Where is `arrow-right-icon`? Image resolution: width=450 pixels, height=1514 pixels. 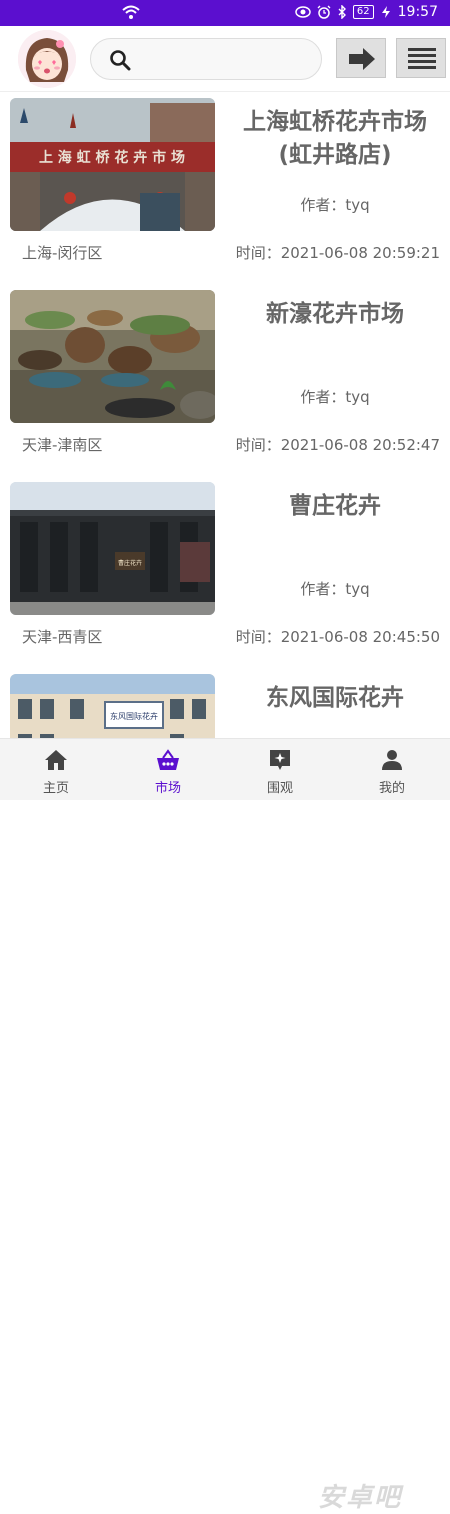 arrow-right-icon is located at coordinates (362, 59).